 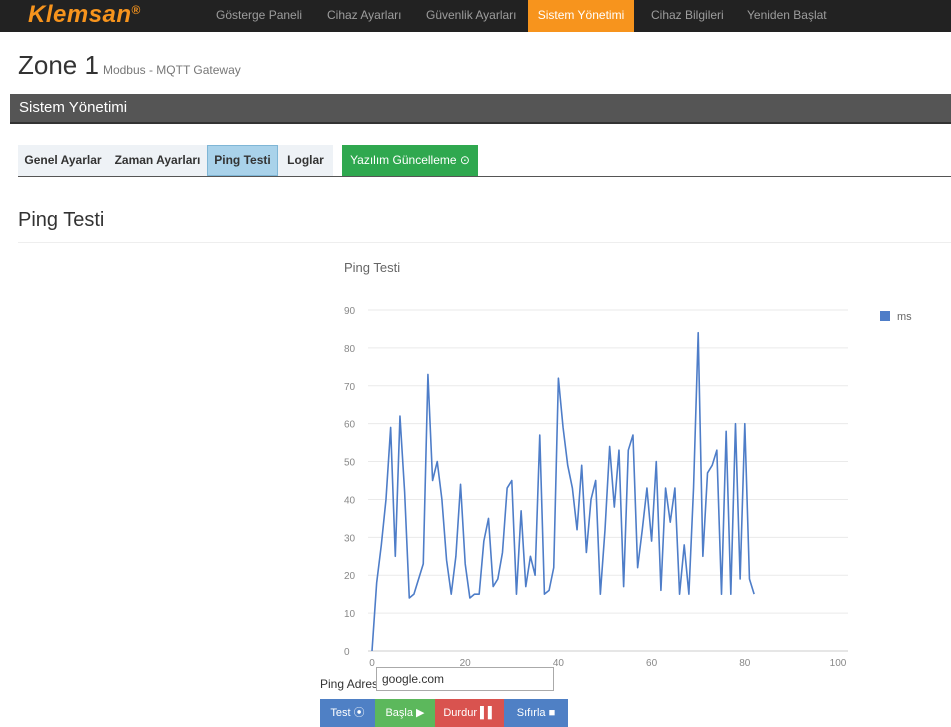 What do you see at coordinates (73, 107) in the screenshot?
I see `section-title: Sistem Yönetimi` at bounding box center [73, 107].